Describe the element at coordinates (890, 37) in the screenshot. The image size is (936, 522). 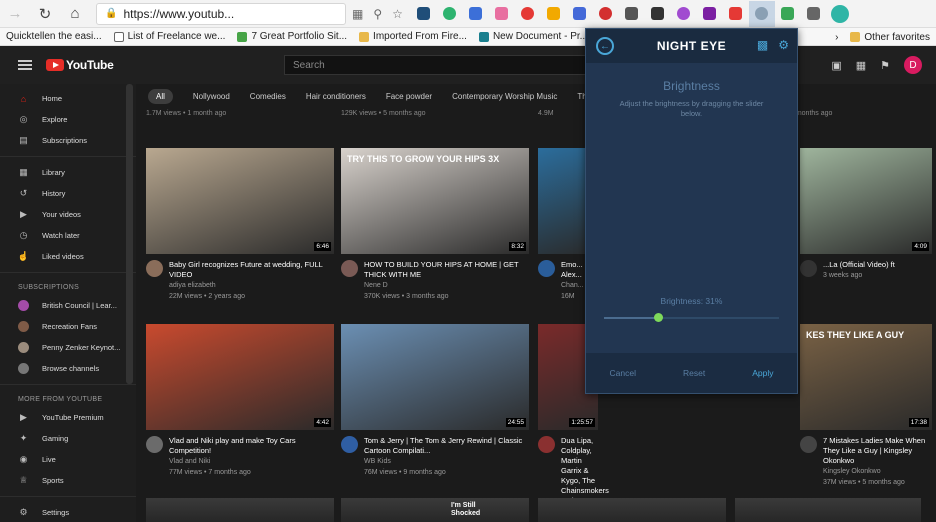
I see `other-favorites: Other favorites` at that location.